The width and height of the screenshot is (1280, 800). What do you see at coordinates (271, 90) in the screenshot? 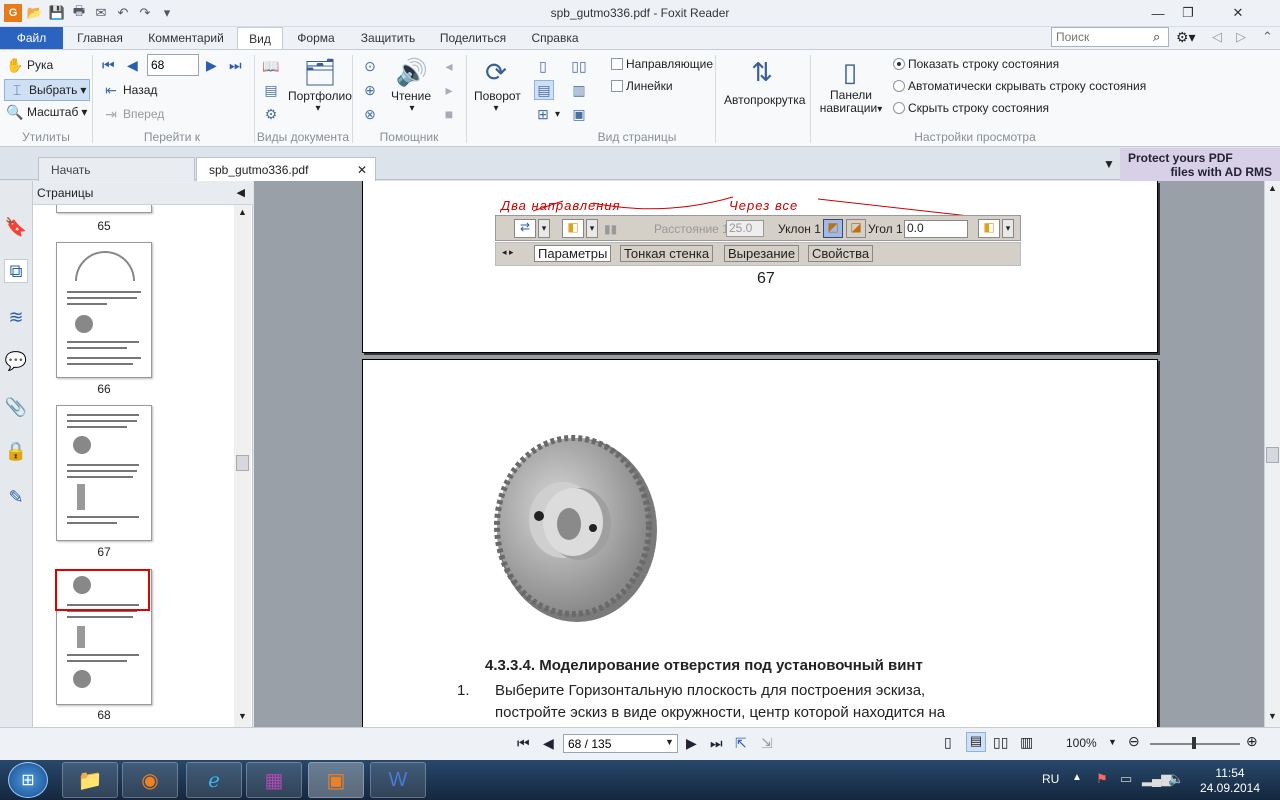
I see `text-view-button: ▤` at bounding box center [271, 90].